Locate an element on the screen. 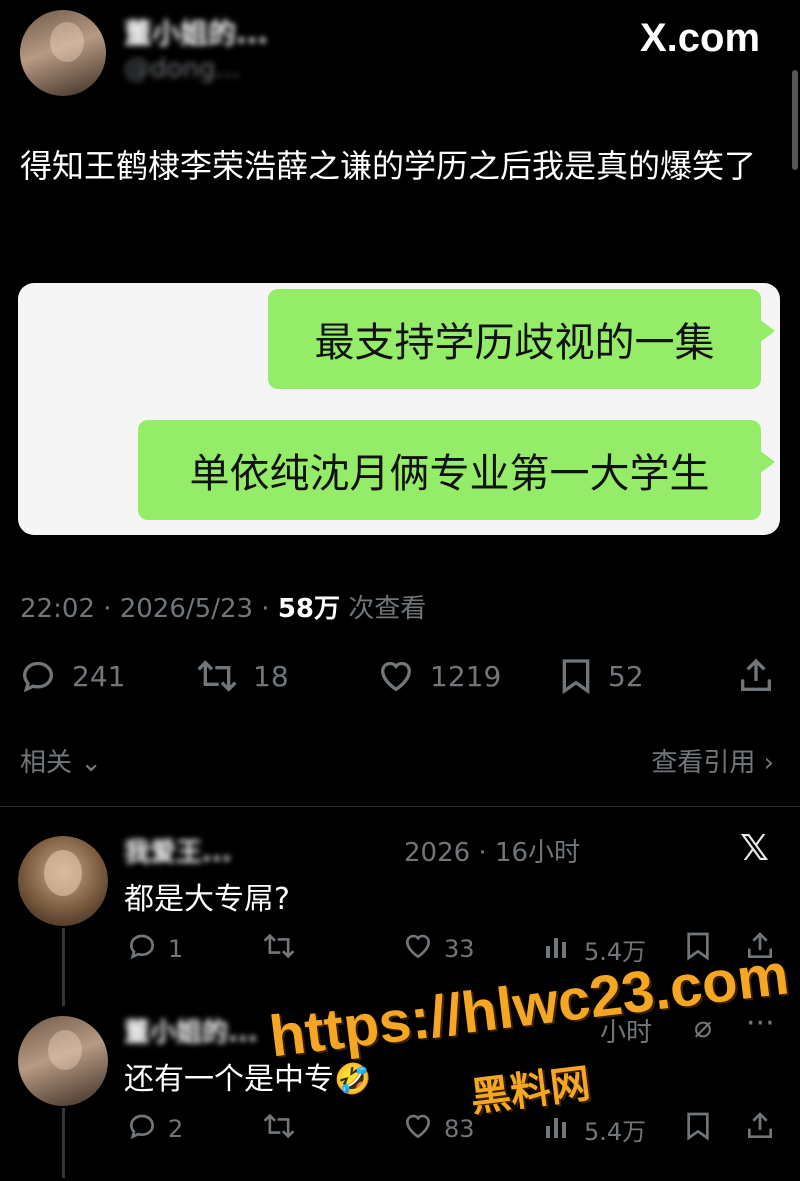 The width and height of the screenshot is (800, 1181). author-avatar is located at coordinates (63, 53).